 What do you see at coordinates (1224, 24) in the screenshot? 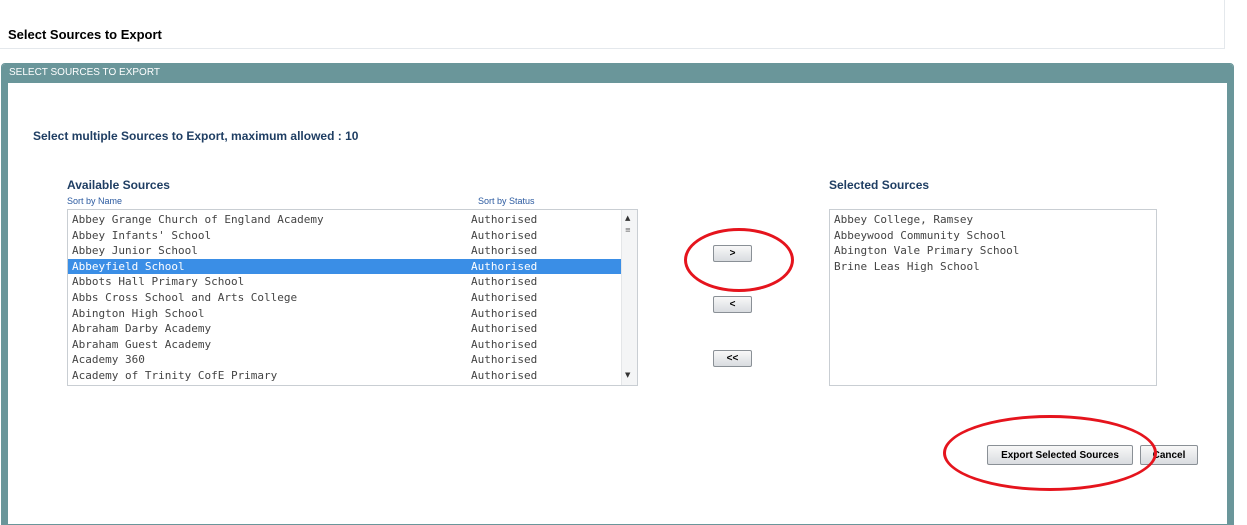
I see `title-right-divider` at bounding box center [1224, 24].